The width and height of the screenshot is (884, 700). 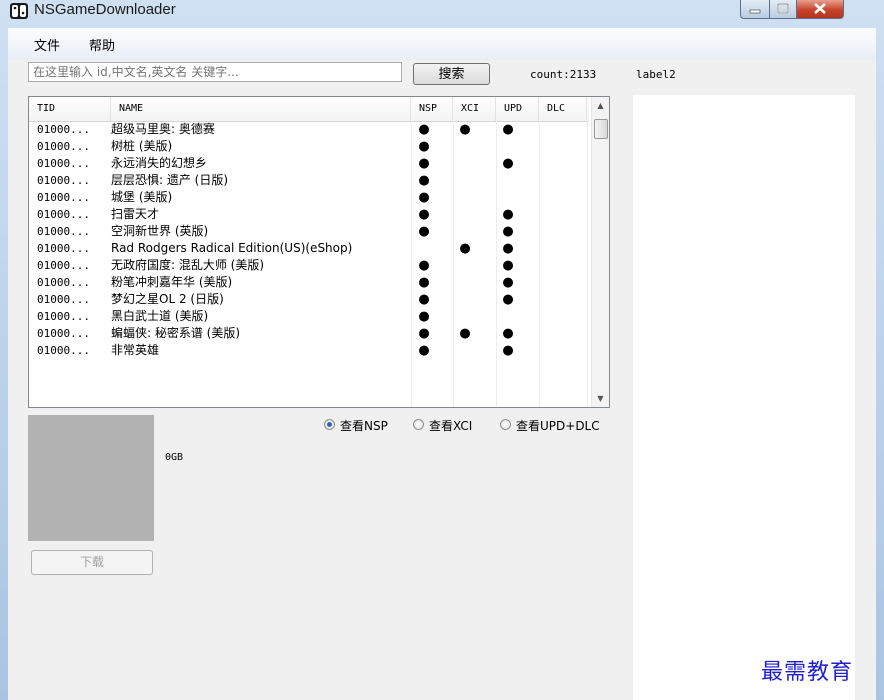 I want to click on column-dlc: DLC, so click(x=563, y=109).